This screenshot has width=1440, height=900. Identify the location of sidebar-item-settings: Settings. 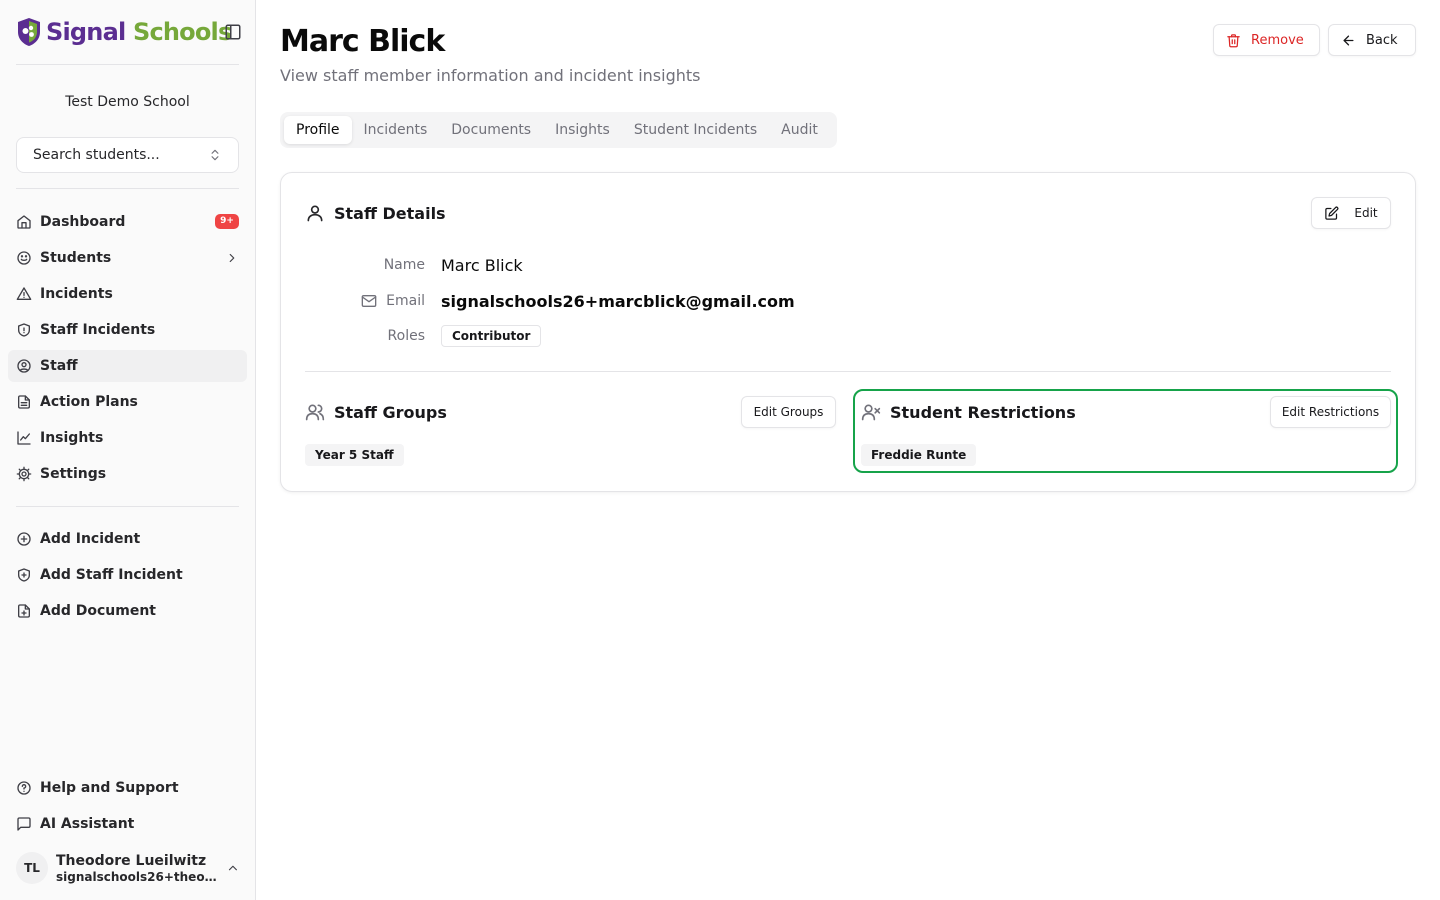
(127, 474).